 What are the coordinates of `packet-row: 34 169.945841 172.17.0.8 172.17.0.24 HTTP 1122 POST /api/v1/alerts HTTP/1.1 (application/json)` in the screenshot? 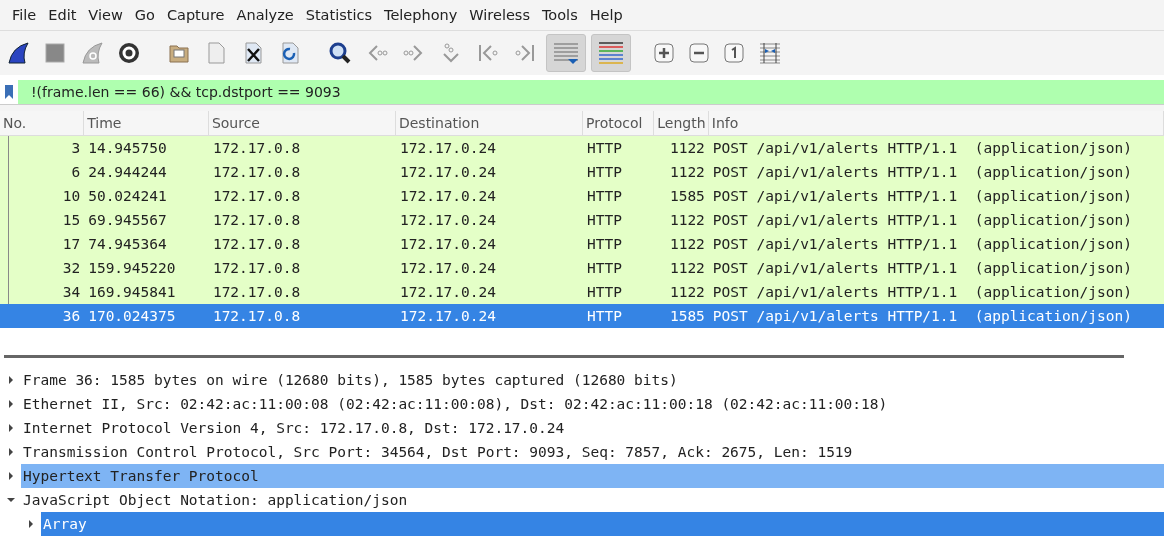 It's located at (582, 292).